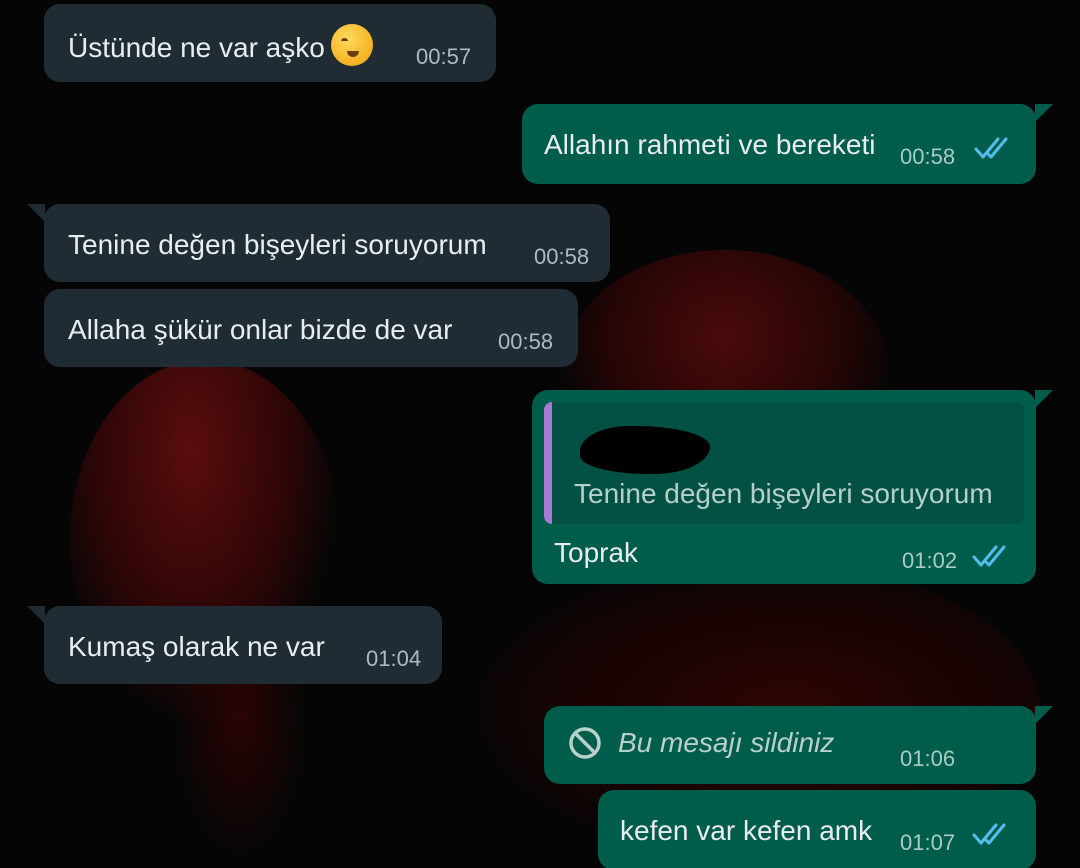  I want to click on quoted-message: Tenine değen bişeyleri soruyorum, so click(784, 463).